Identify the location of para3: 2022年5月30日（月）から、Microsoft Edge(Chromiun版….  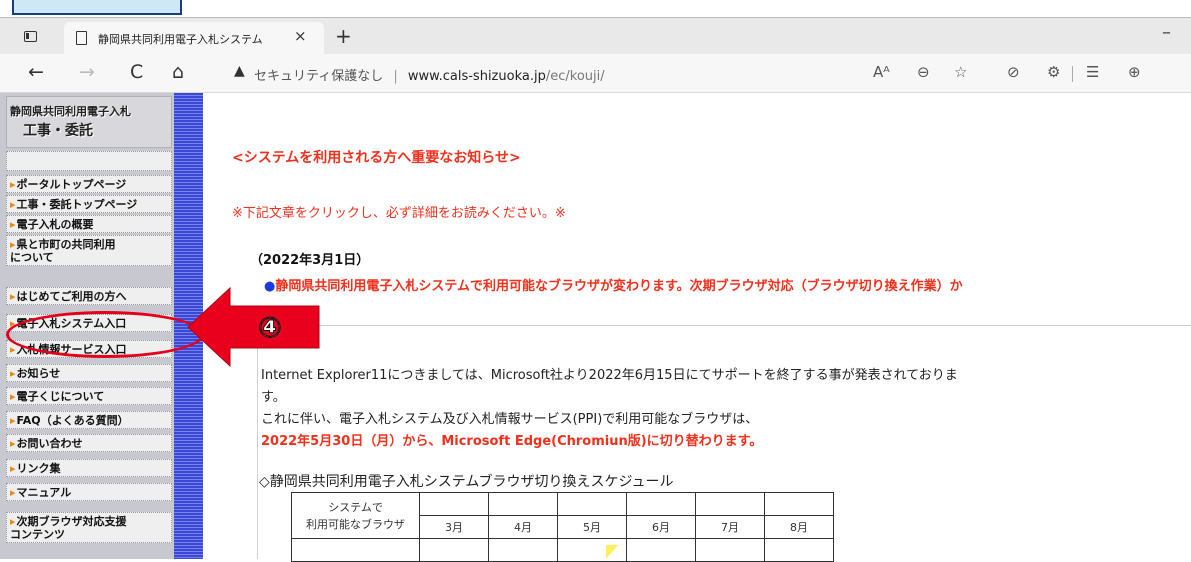
(512, 441).